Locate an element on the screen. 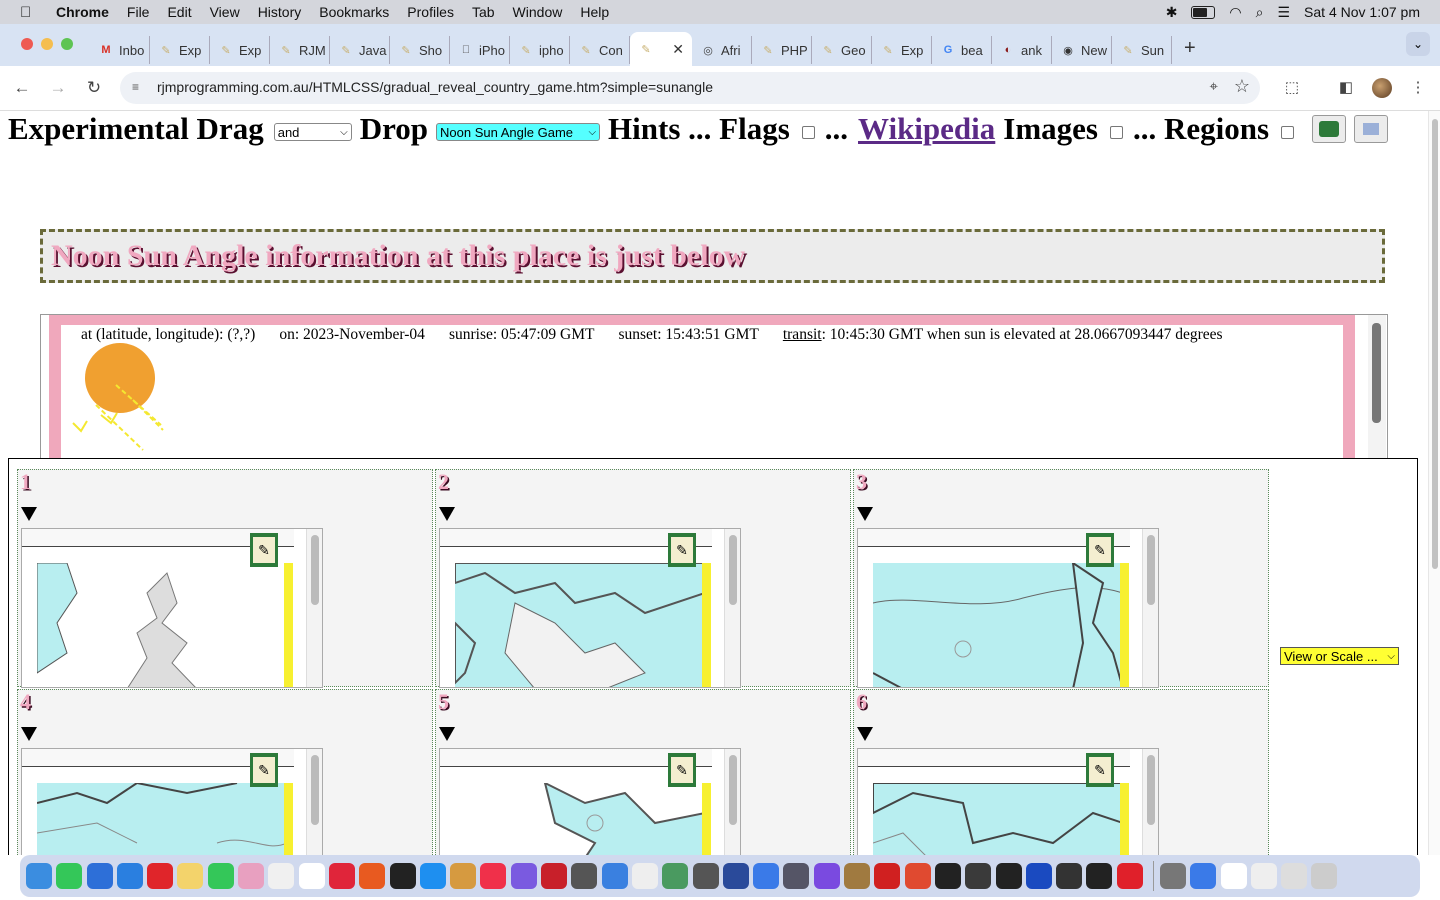 The width and height of the screenshot is (1440, 900). forward-button: → is located at coordinates (58, 88).